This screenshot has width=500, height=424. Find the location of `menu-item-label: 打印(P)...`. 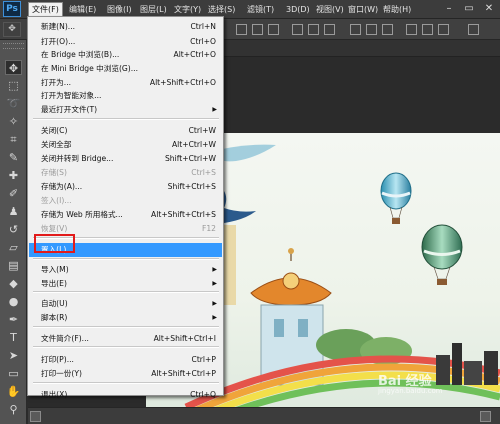

menu-item-label: 打印(P)... is located at coordinates (57, 359).